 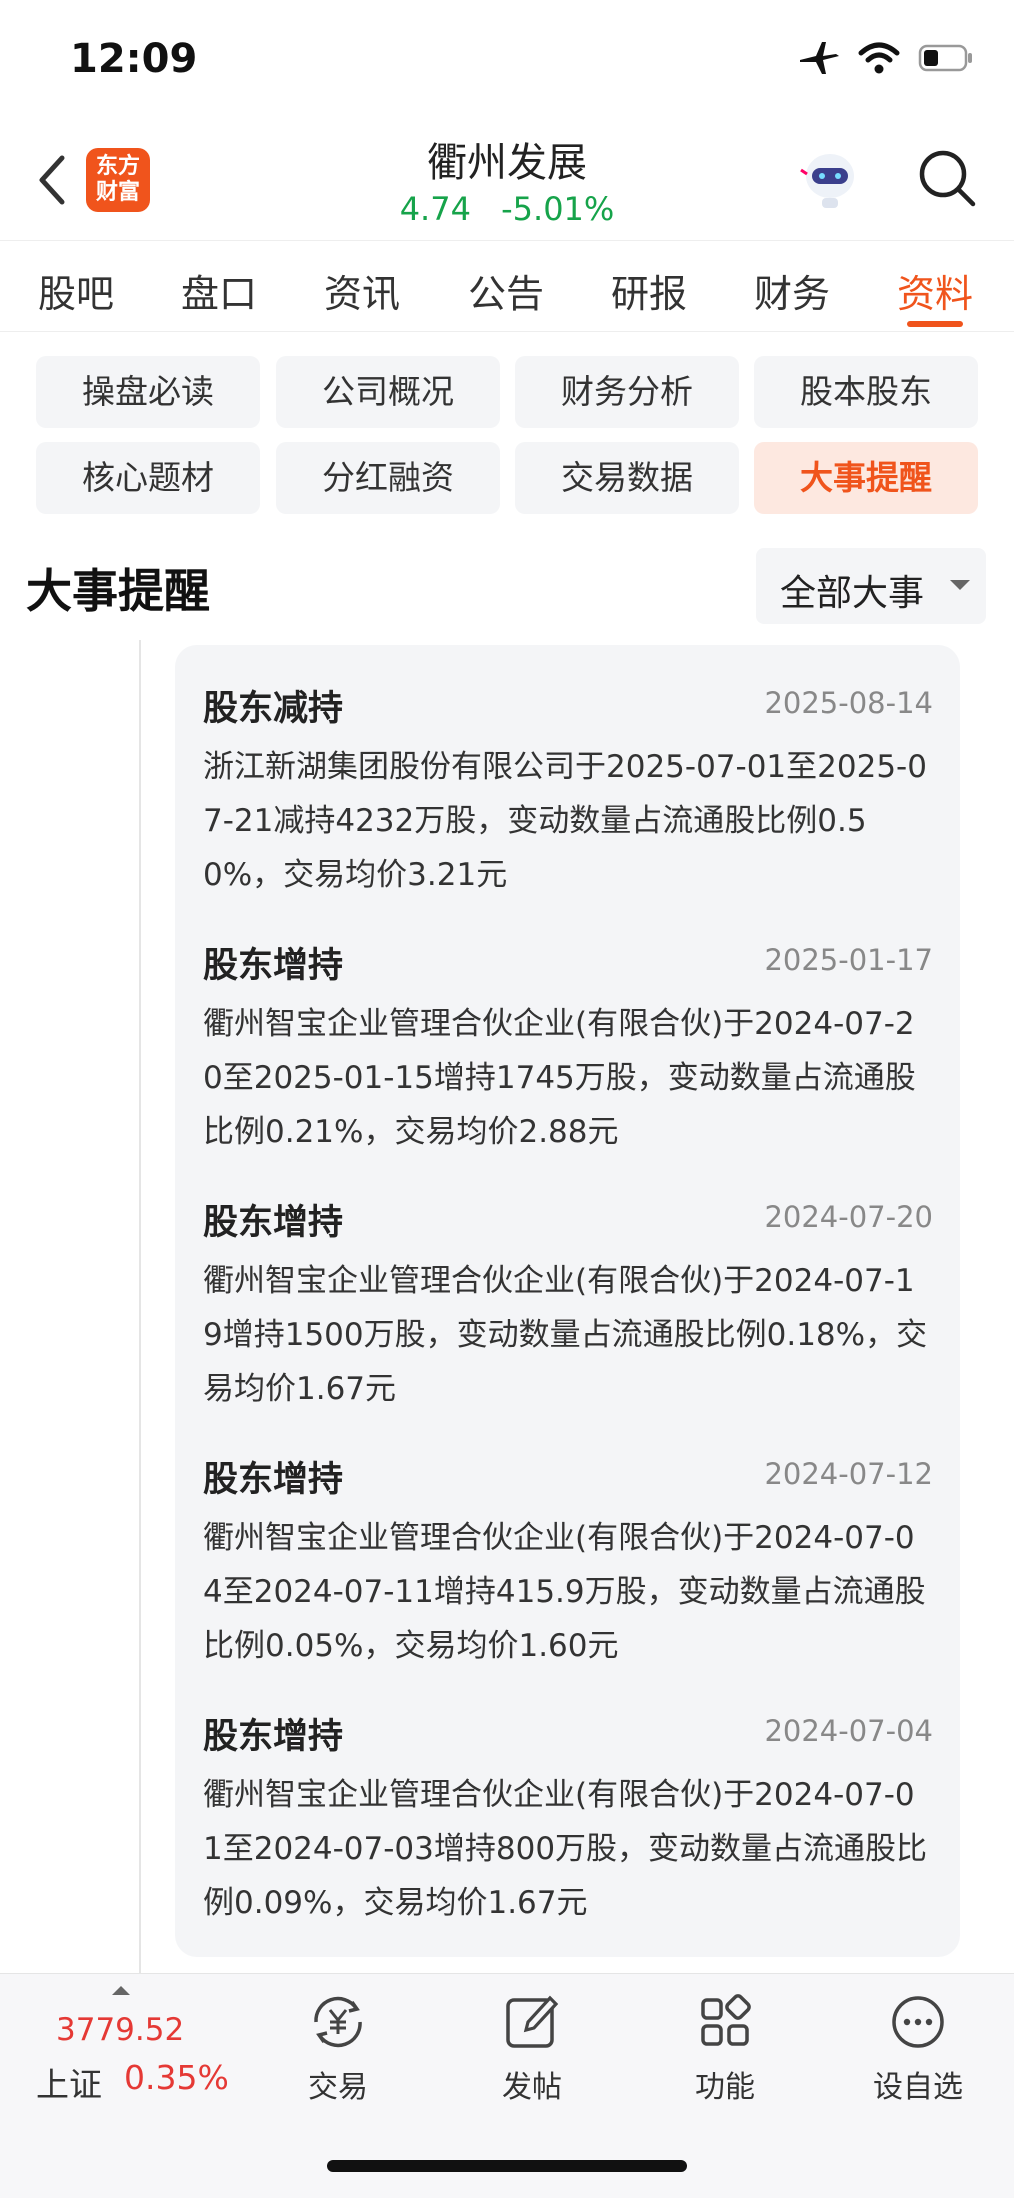 What do you see at coordinates (273, 709) in the screenshot?
I see `event-title: 股东减持` at bounding box center [273, 709].